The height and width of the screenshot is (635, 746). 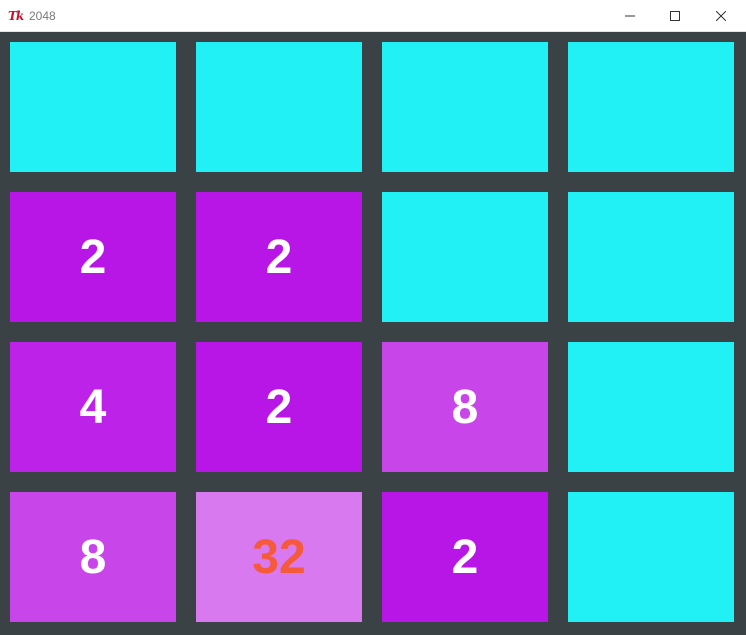 I want to click on tile-r0-c2, so click(x=465, y=107).